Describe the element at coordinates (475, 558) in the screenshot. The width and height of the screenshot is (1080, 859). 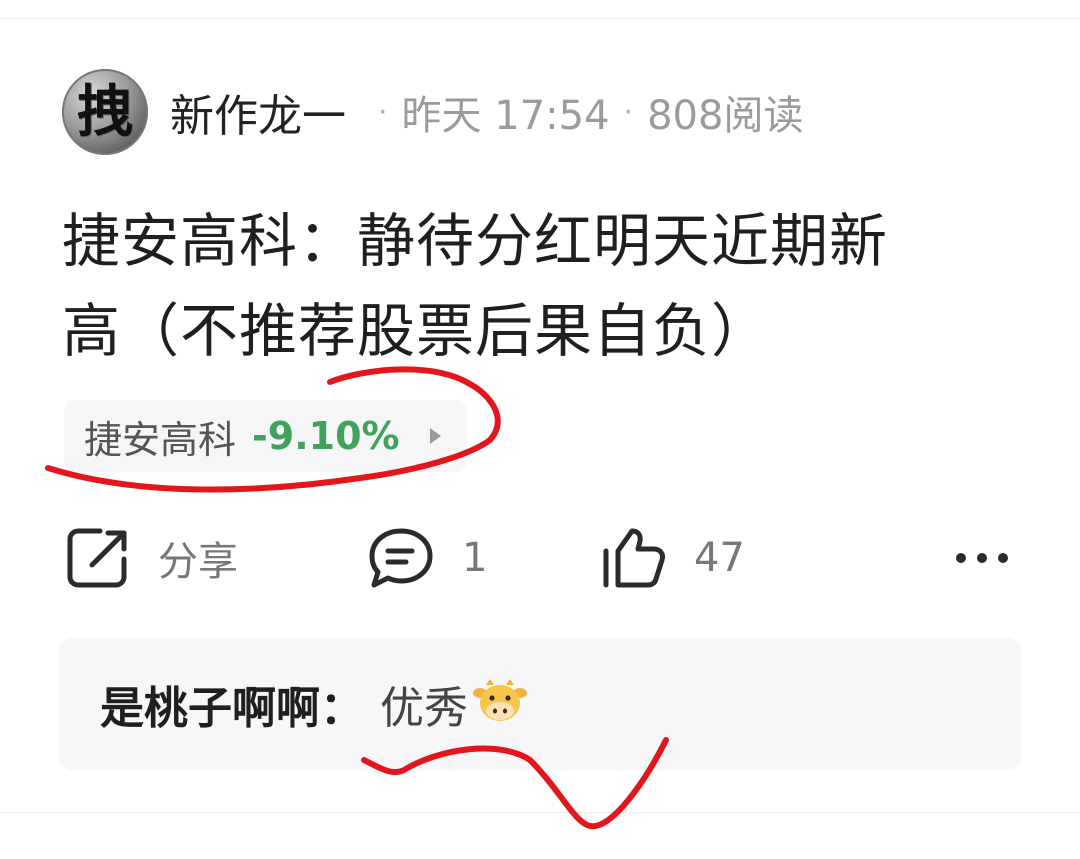
I see `comment-count: 1` at that location.